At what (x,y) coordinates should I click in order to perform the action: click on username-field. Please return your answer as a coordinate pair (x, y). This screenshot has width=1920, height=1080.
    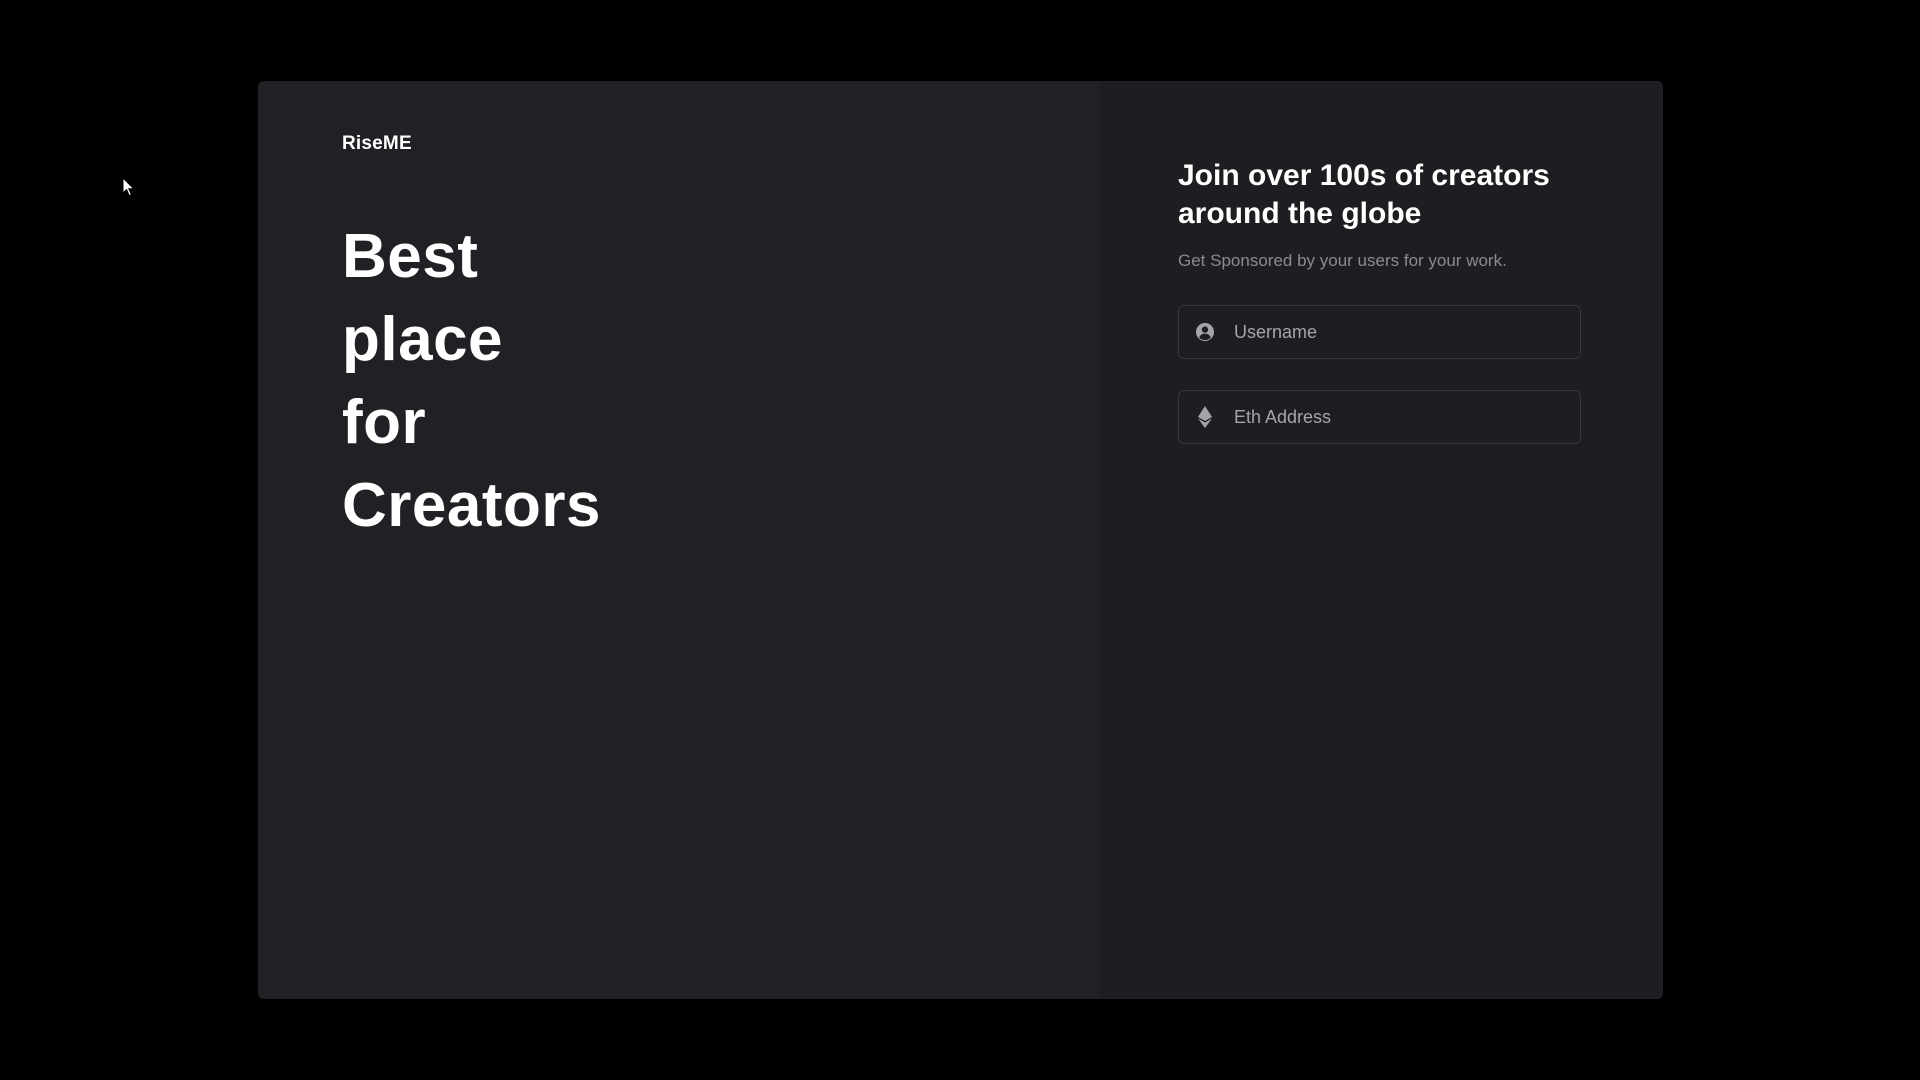
    Looking at the image, I should click on (1379, 332).